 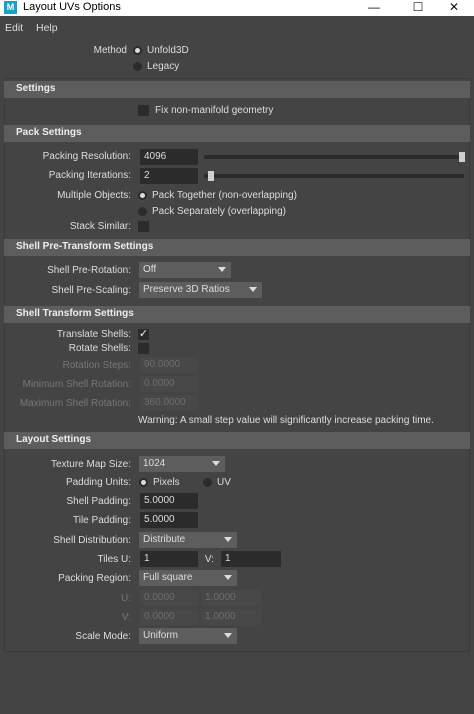 What do you see at coordinates (454, 8) in the screenshot?
I see `close-button: ✕` at bounding box center [454, 8].